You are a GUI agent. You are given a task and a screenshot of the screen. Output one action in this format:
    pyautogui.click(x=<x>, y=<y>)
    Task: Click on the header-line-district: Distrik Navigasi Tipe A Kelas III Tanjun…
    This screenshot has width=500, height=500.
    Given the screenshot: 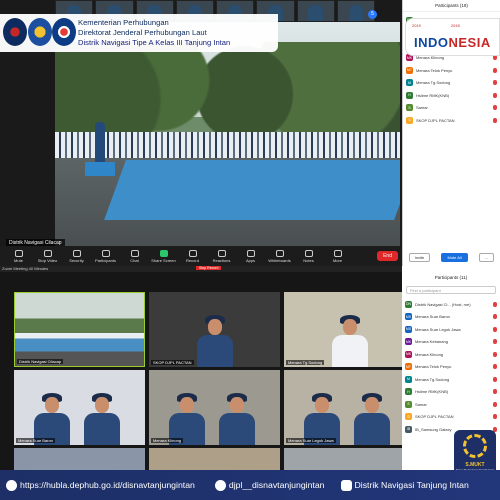 What is the action you would take?
    pyautogui.click(x=154, y=42)
    